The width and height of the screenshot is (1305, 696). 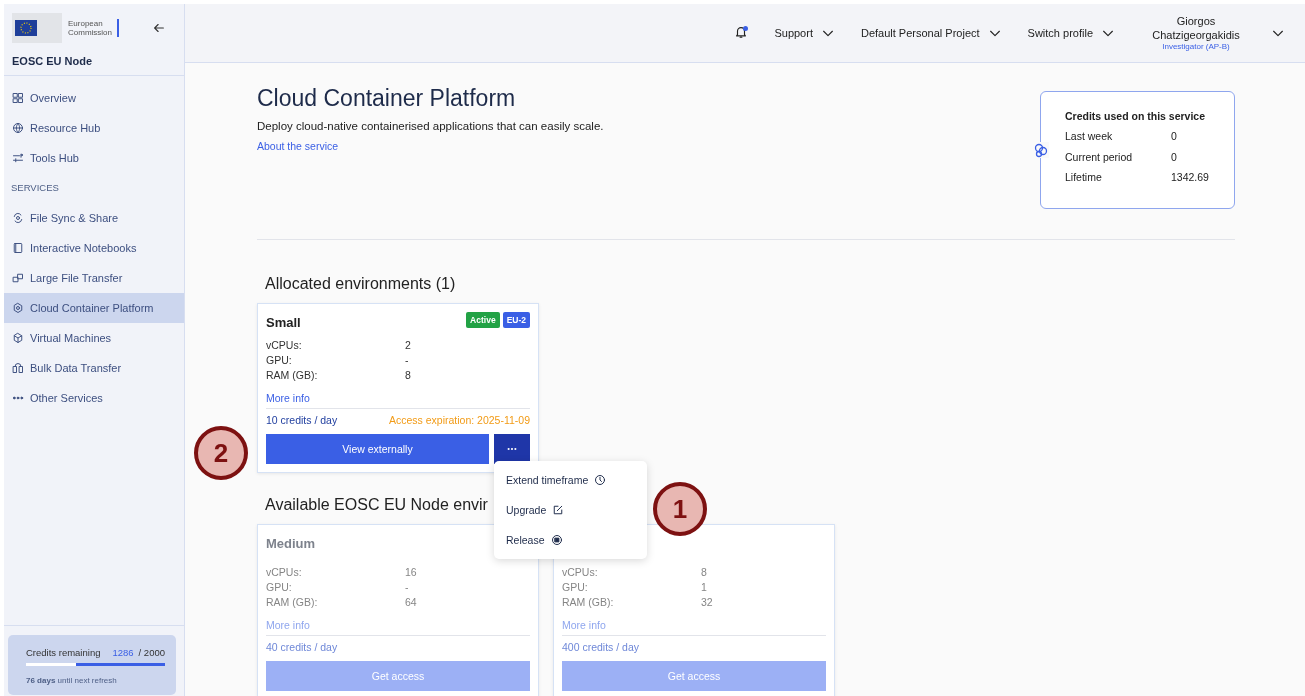 I want to click on menu-item: Extend timeframe, so click(x=570, y=480).